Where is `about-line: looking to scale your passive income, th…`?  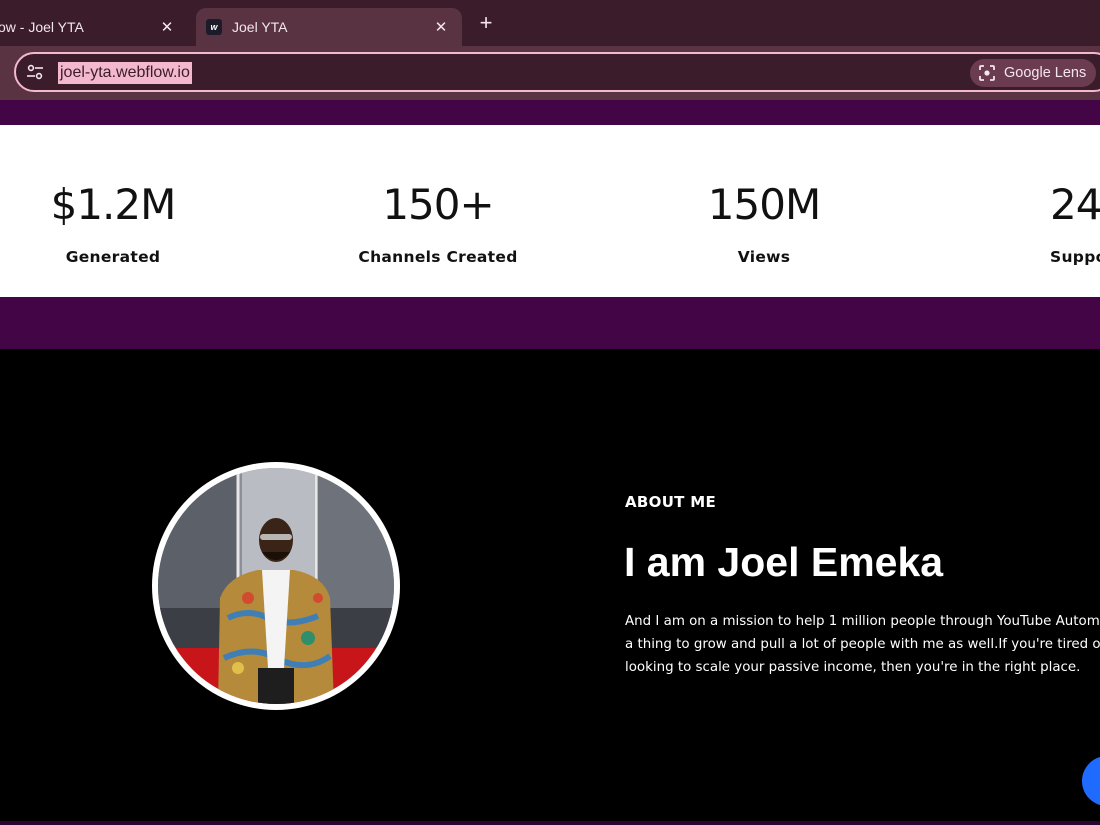 about-line: looking to scale your passive income, th… is located at coordinates (853, 667).